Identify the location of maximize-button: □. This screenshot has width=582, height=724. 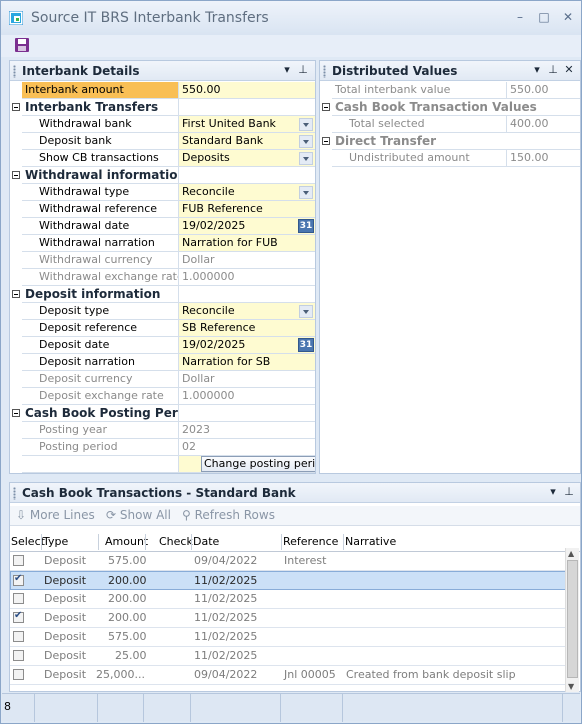
(544, 17).